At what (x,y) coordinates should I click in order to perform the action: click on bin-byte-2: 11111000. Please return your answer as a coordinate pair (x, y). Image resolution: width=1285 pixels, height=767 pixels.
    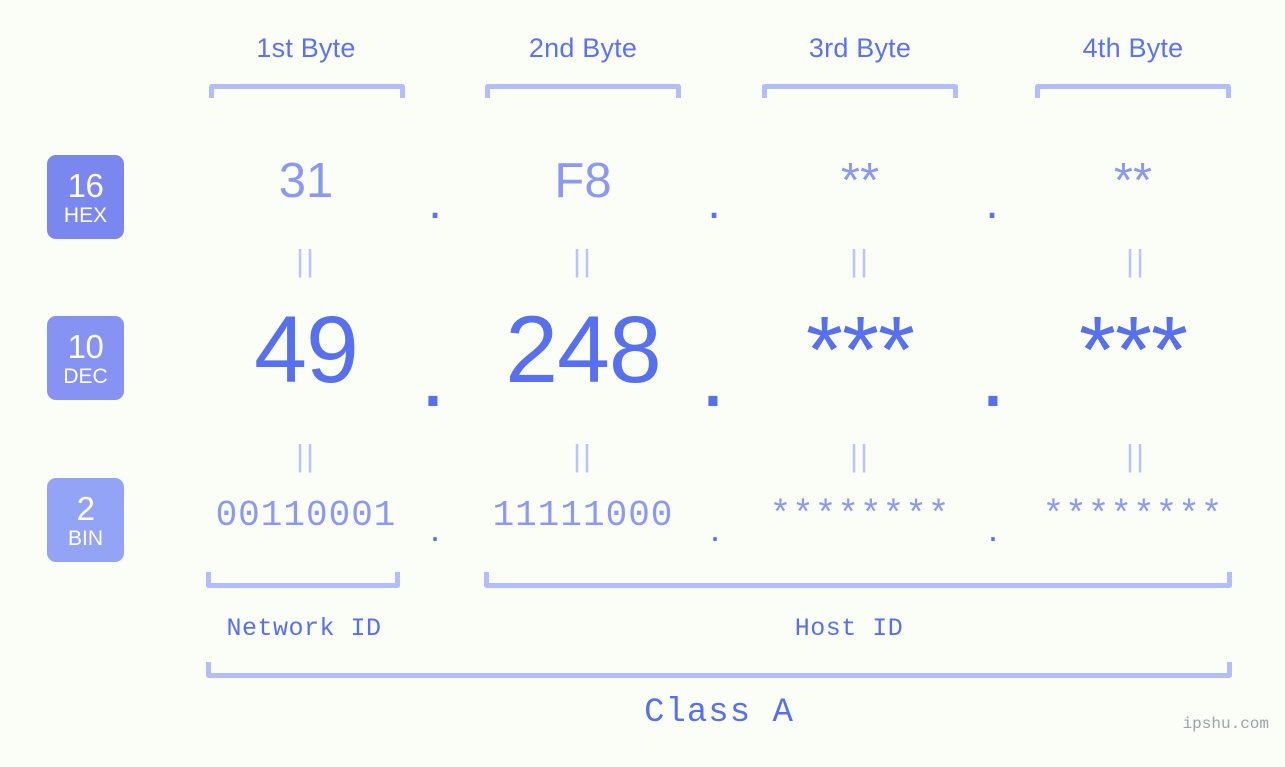
    Looking at the image, I should click on (583, 515).